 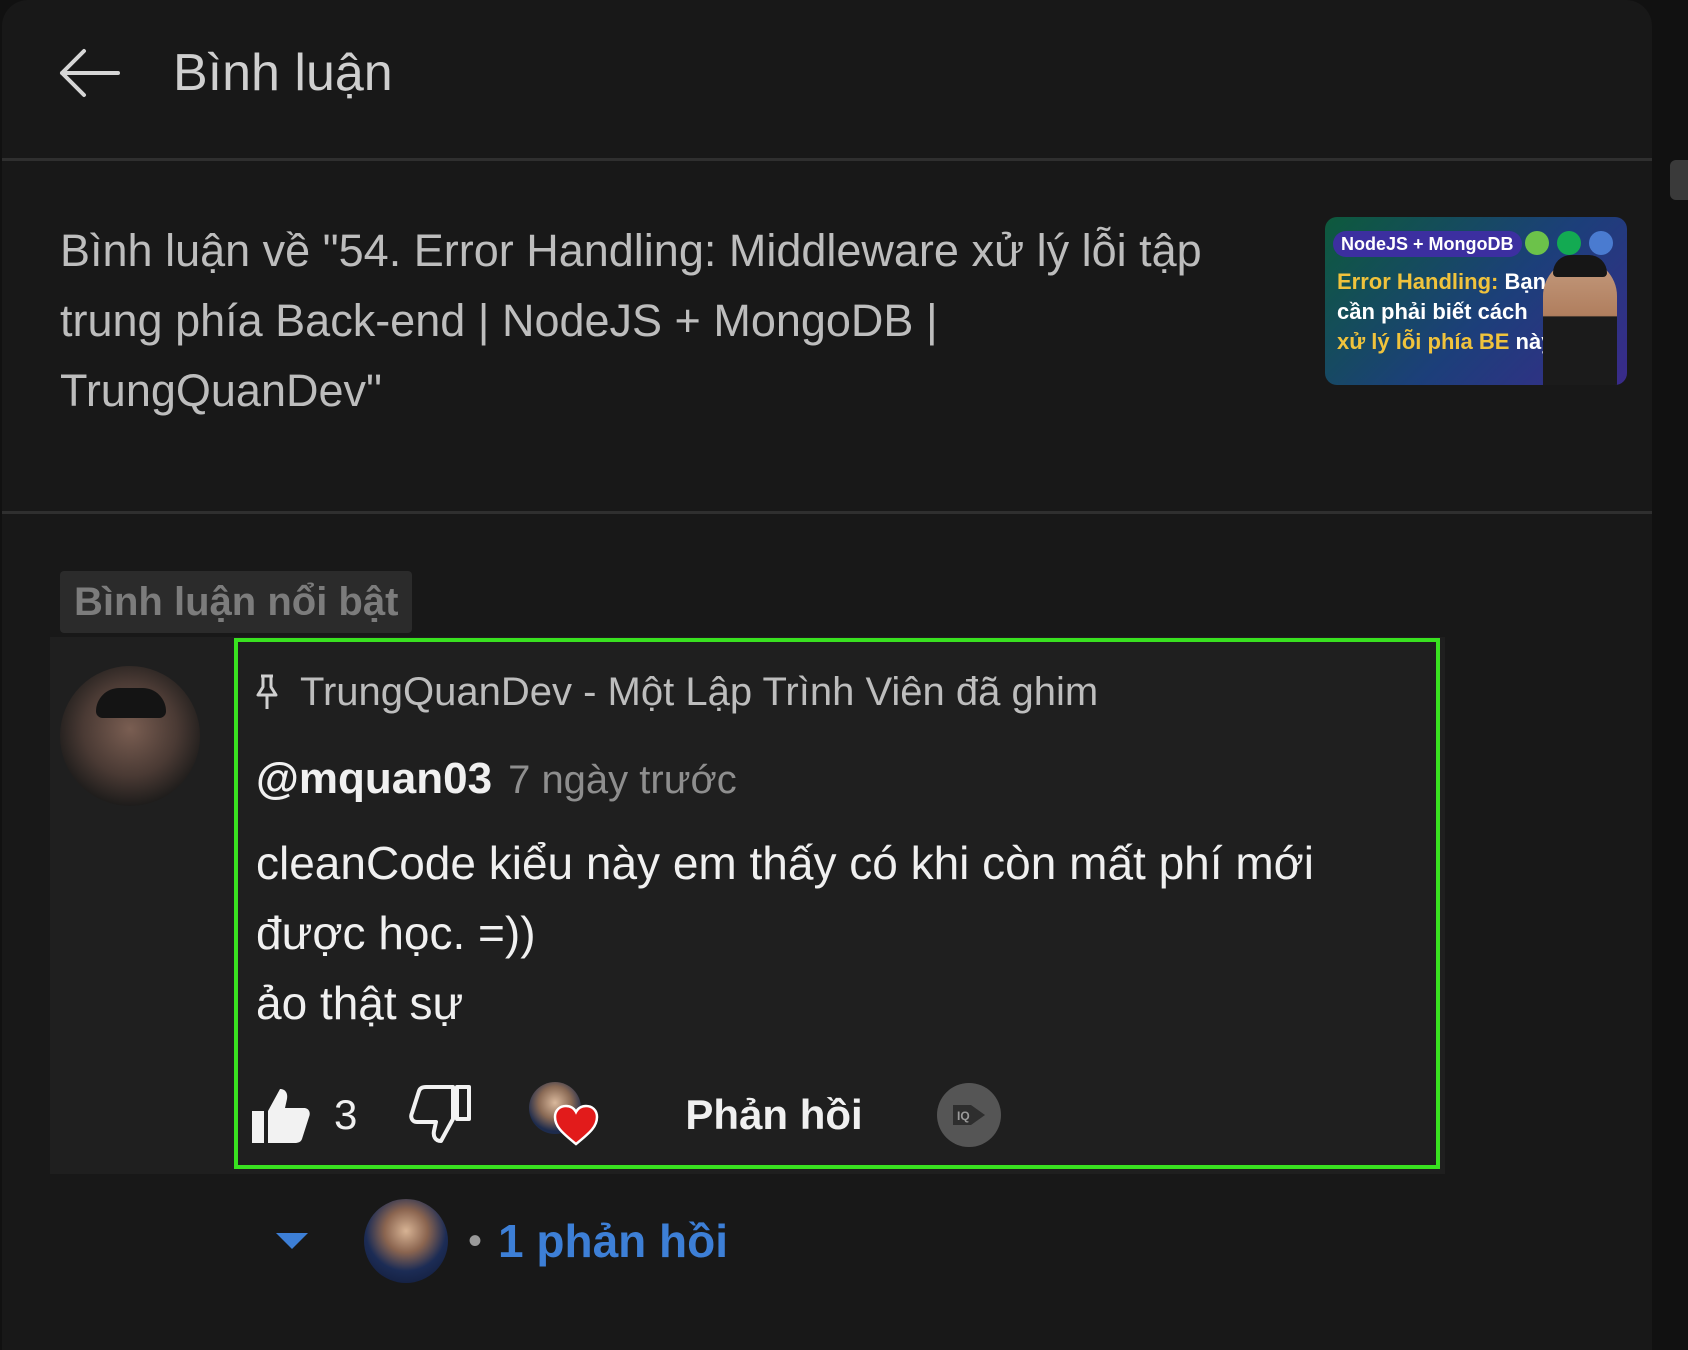 I want to click on thumbs-down-icon, so click(x=440, y=1114).